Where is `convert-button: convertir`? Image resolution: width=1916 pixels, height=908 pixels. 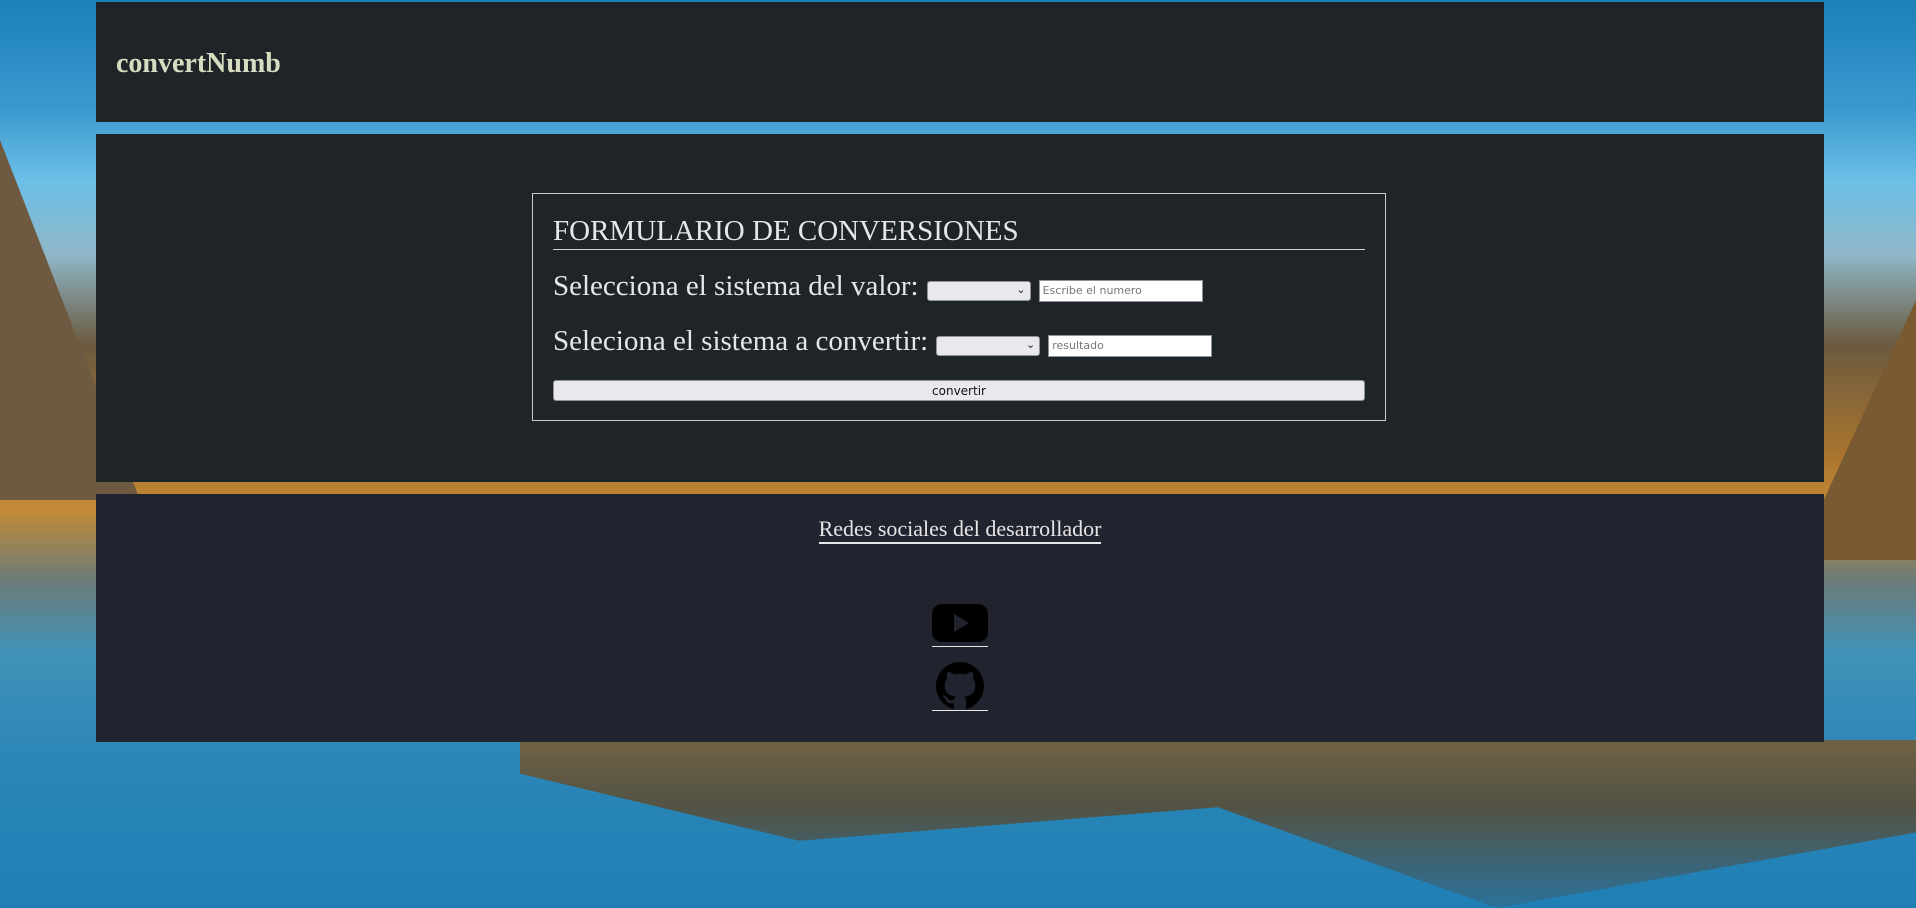
convert-button: convertir is located at coordinates (959, 390).